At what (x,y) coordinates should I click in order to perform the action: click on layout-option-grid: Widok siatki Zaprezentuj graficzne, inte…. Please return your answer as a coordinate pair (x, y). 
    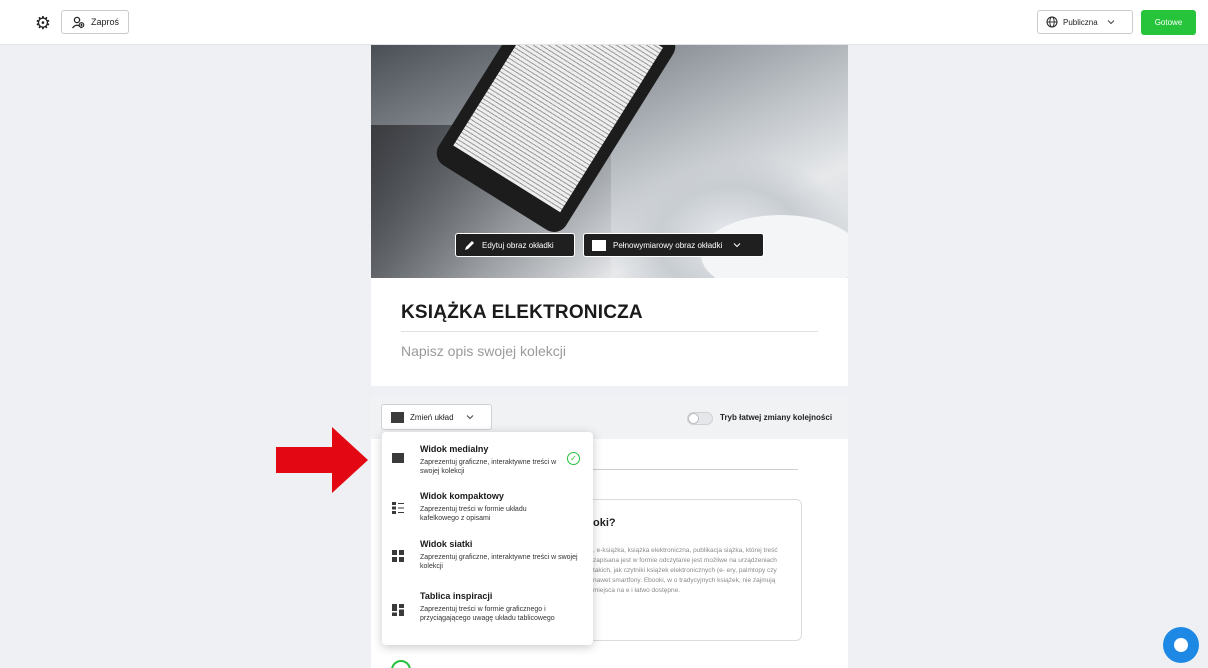
    Looking at the image, I should click on (487, 561).